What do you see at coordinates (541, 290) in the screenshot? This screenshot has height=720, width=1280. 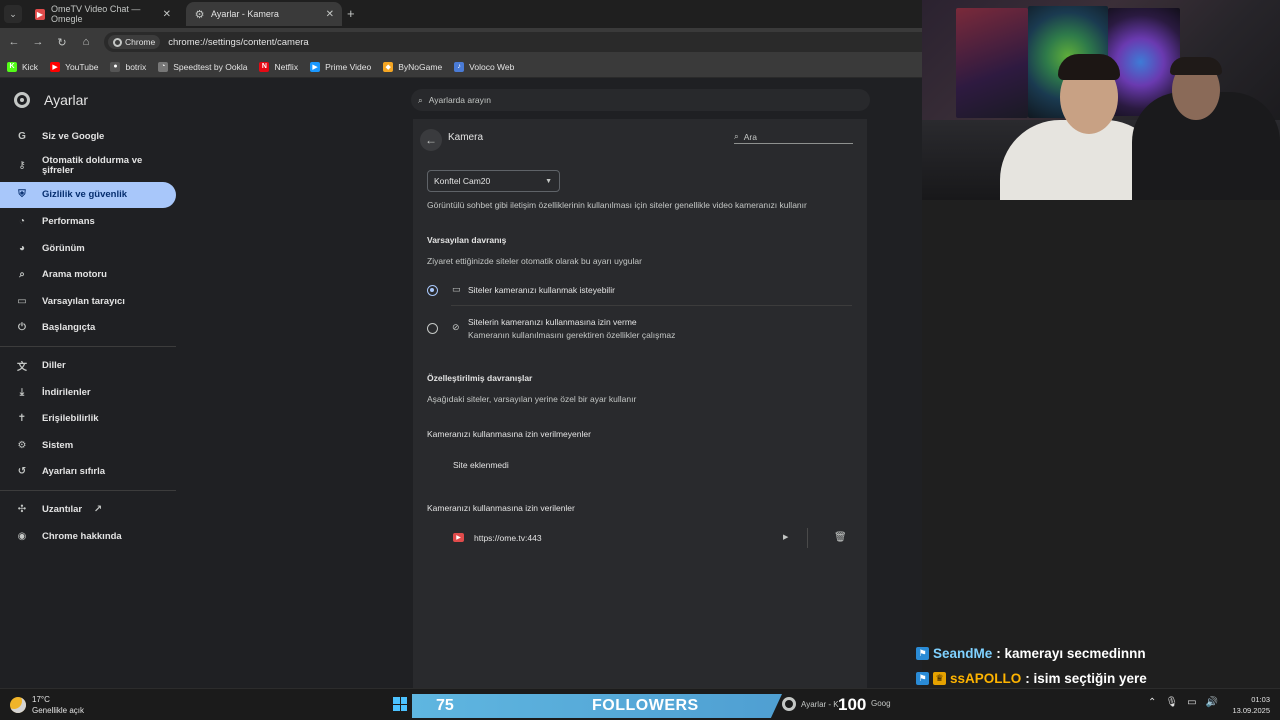 I see `option-allow-label: Siteler kameranızı kullanmak isteyebilir` at bounding box center [541, 290].